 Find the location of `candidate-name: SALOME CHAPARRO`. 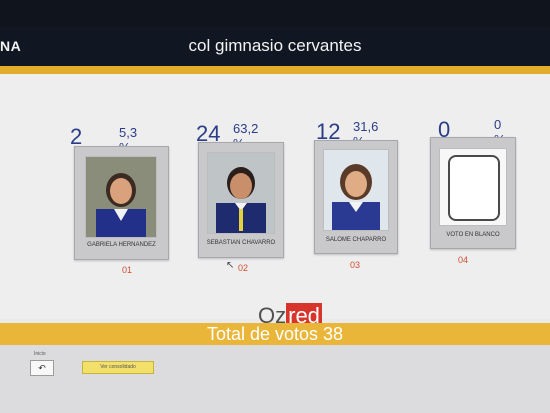

candidate-name: SALOME CHAPARRO is located at coordinates (356, 240).